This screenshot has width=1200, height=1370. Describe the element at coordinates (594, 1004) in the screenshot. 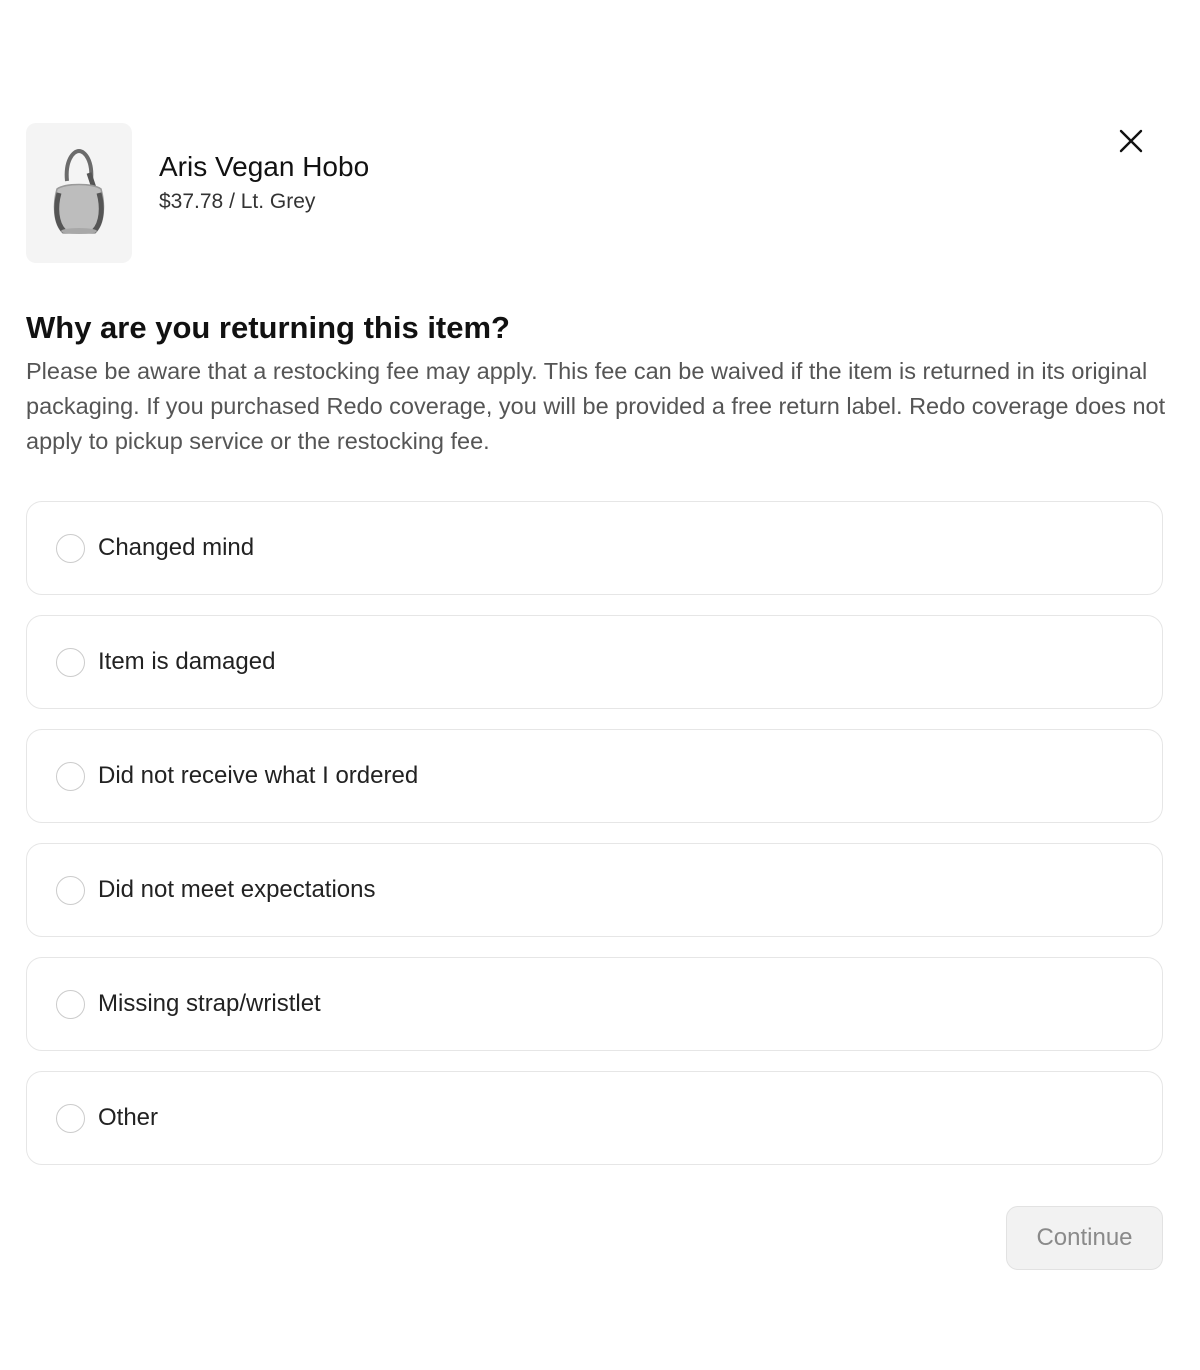

I see `reason-option-missing-strap: Missing strap/wristlet` at that location.